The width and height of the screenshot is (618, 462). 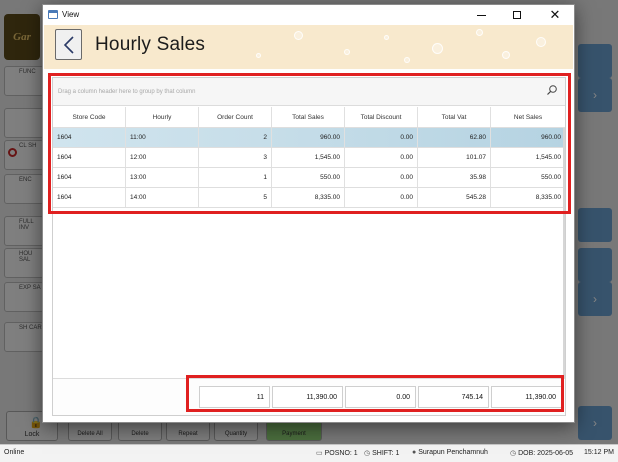 I want to click on total-discount-sum: 0.00, so click(x=380, y=397).